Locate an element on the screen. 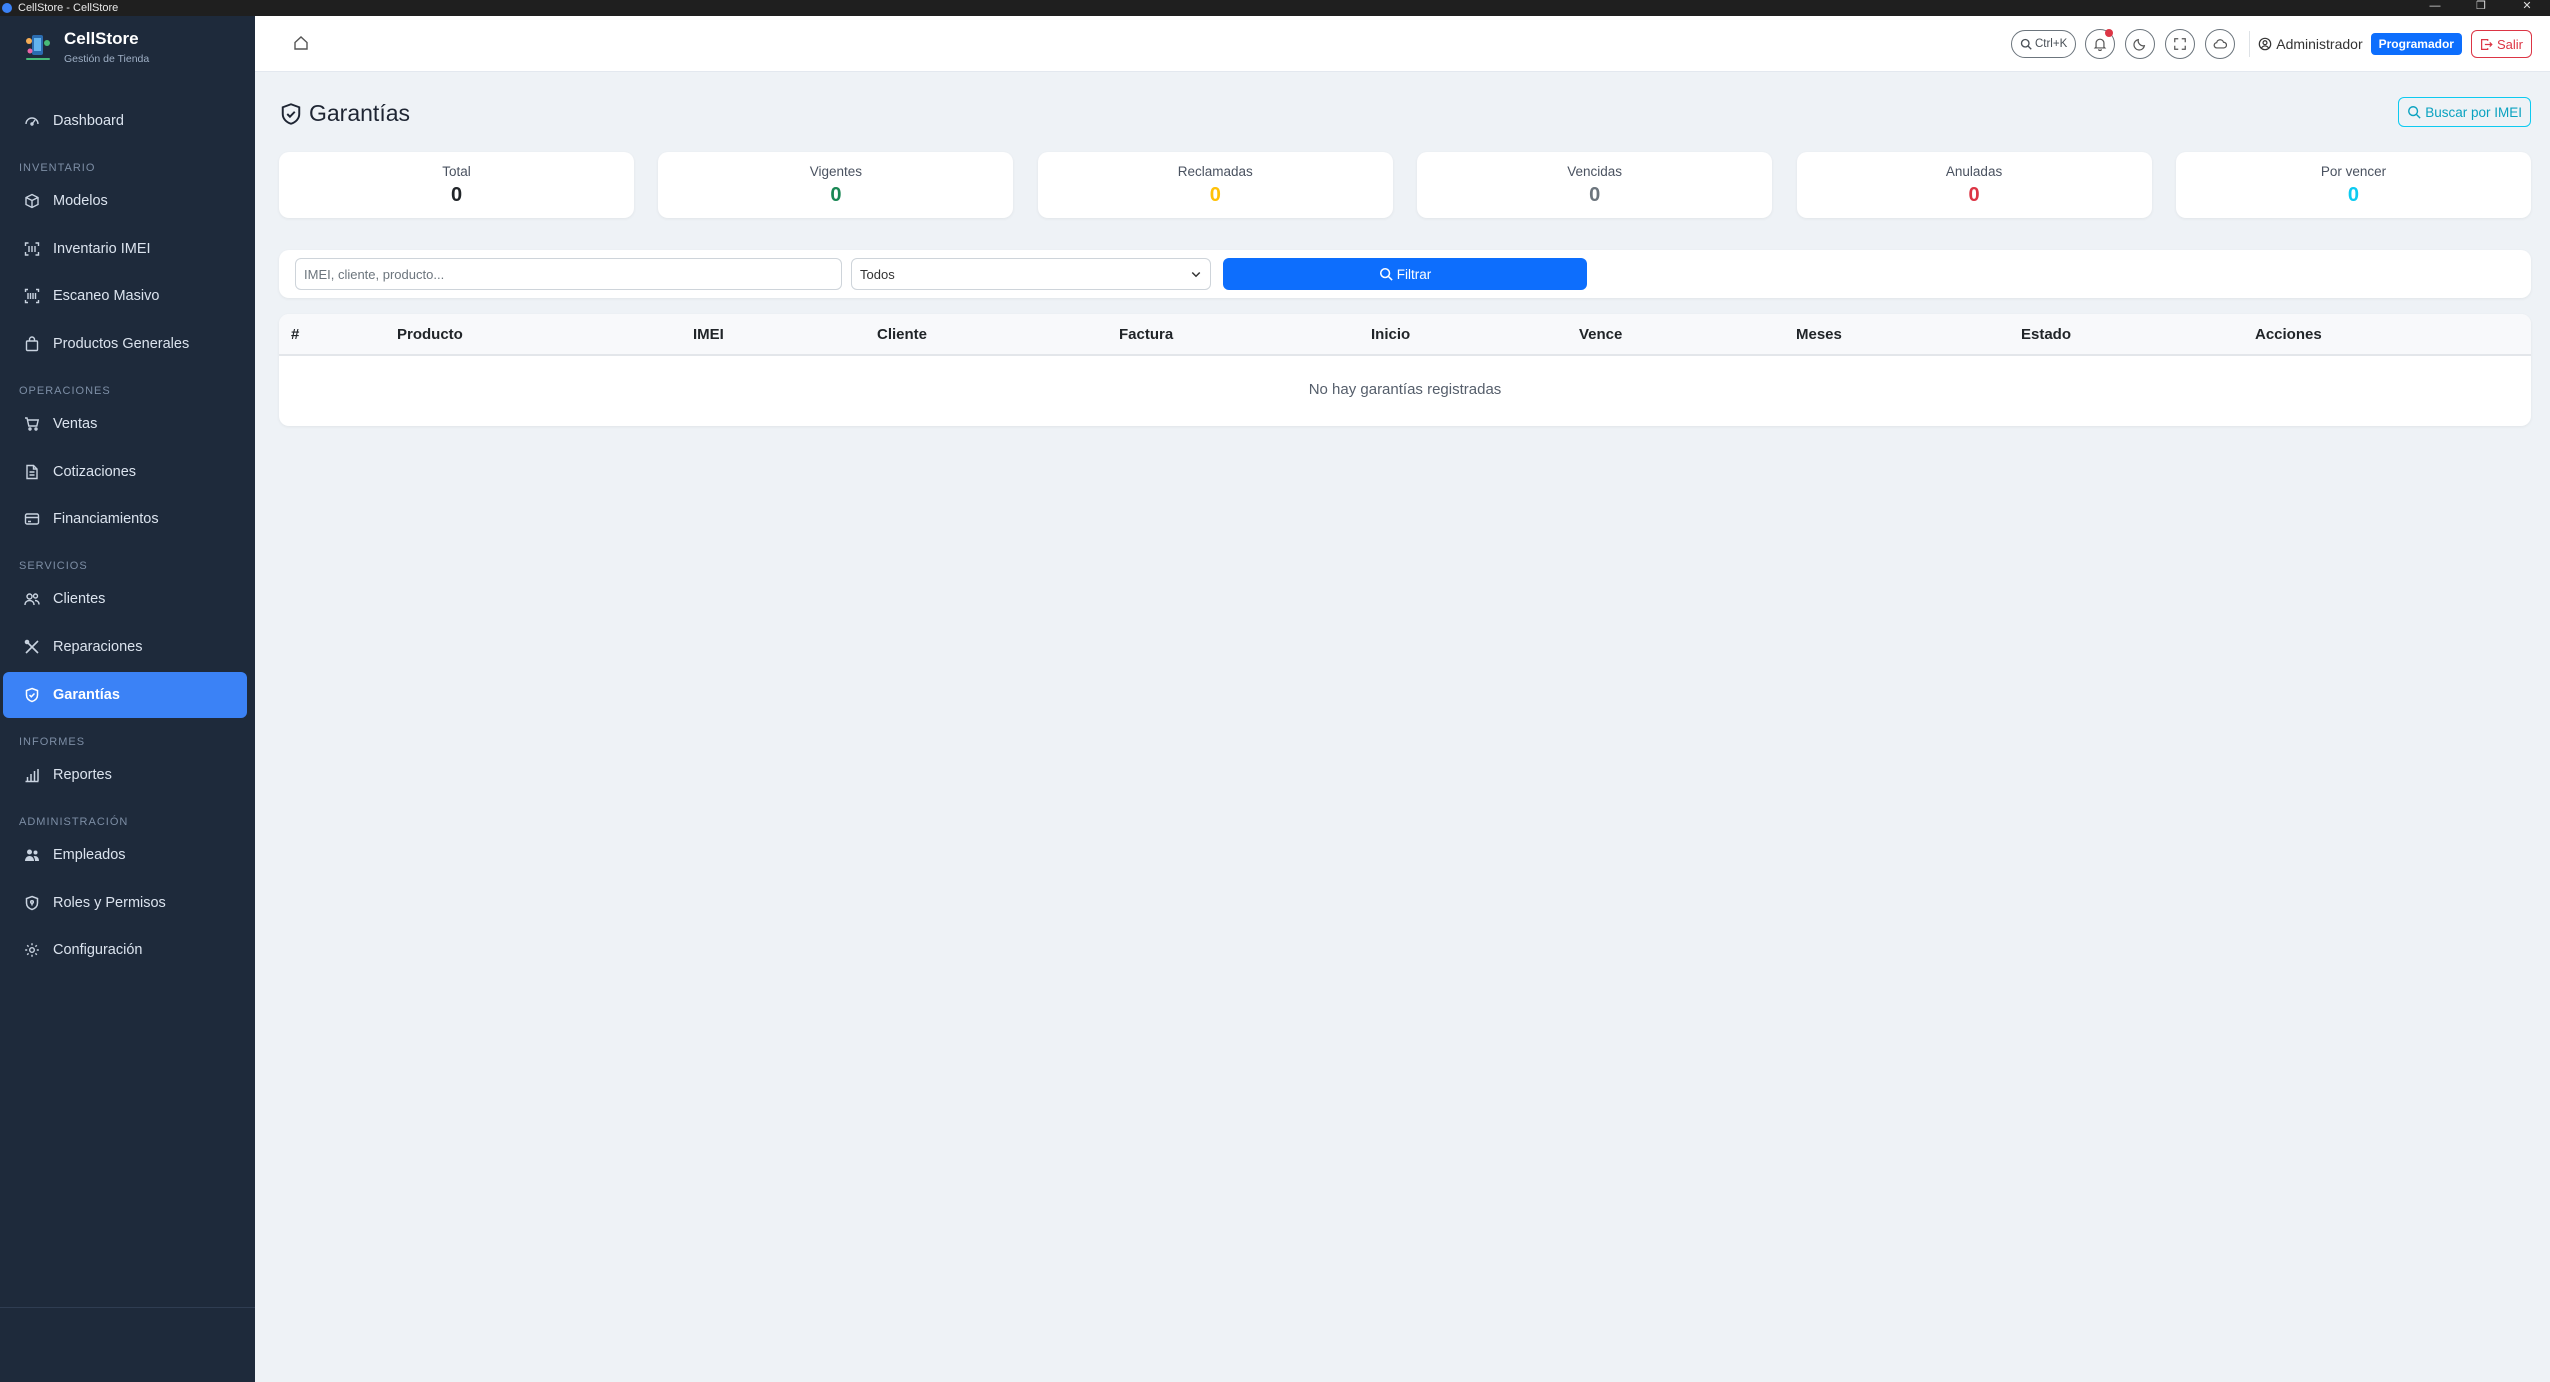 Image resolution: width=2550 pixels, height=1382 pixels. home-icon is located at coordinates (302, 44).